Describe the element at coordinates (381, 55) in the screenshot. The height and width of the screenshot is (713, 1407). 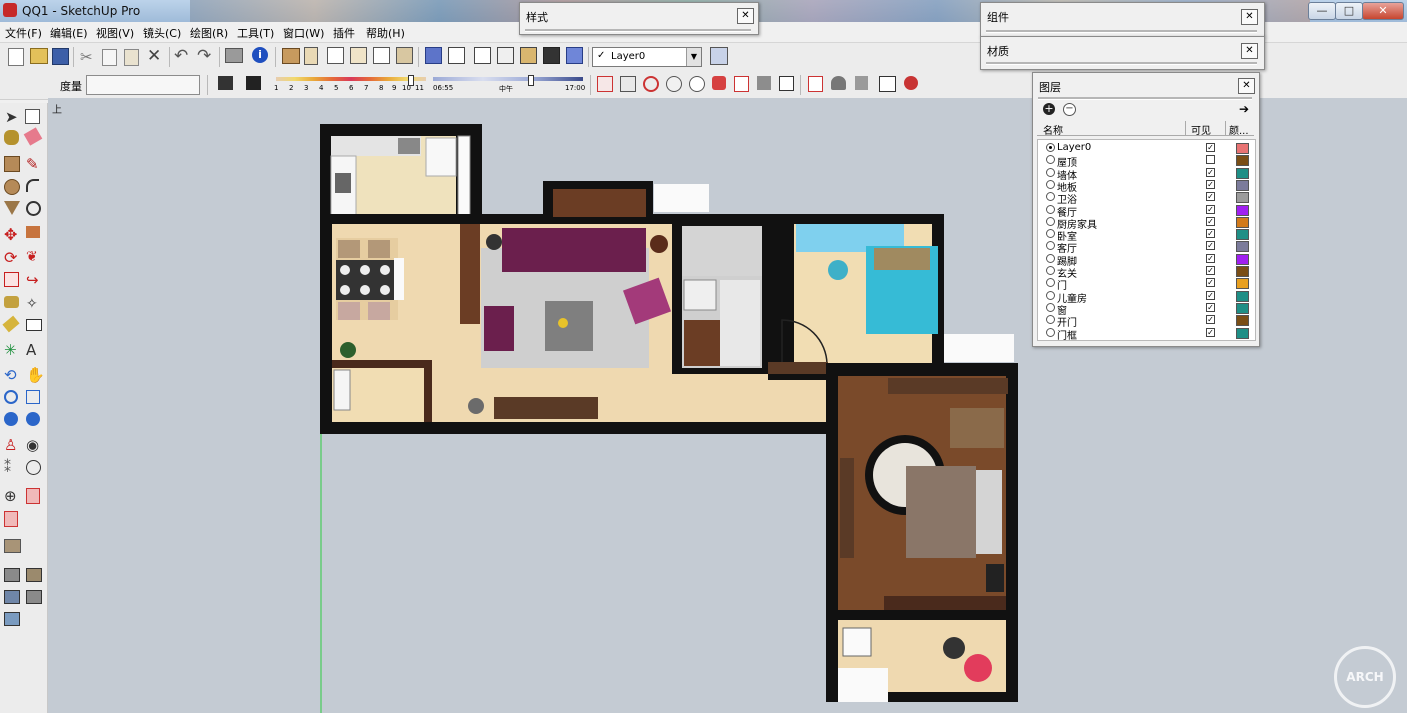
I see `front-view-icon` at that location.